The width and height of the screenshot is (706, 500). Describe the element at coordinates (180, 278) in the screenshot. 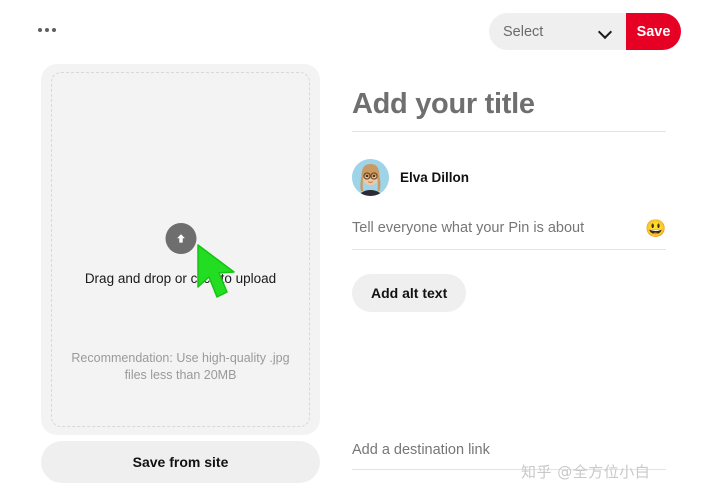

I see `dropzone-instruction: Drag and drop or click to upload` at that location.